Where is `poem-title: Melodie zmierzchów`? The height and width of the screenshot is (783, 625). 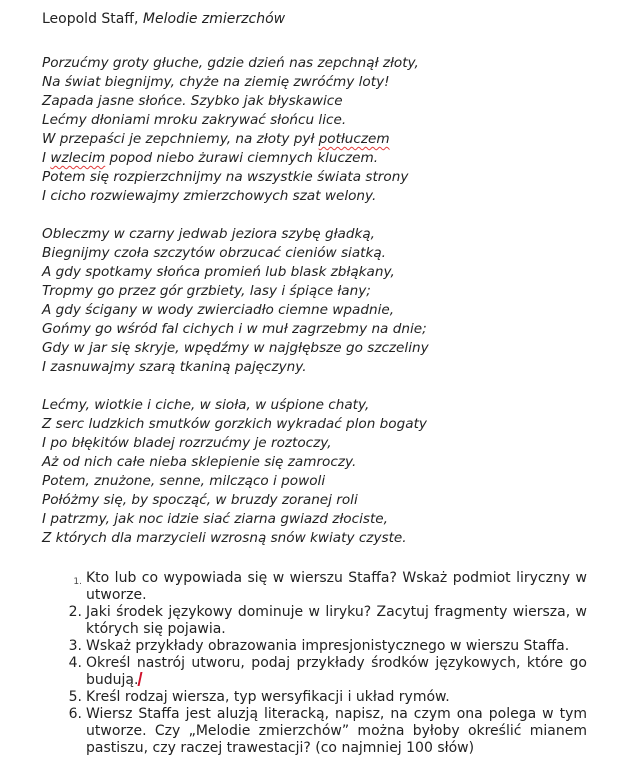
poem-title: Melodie zmierzchów is located at coordinates (214, 19).